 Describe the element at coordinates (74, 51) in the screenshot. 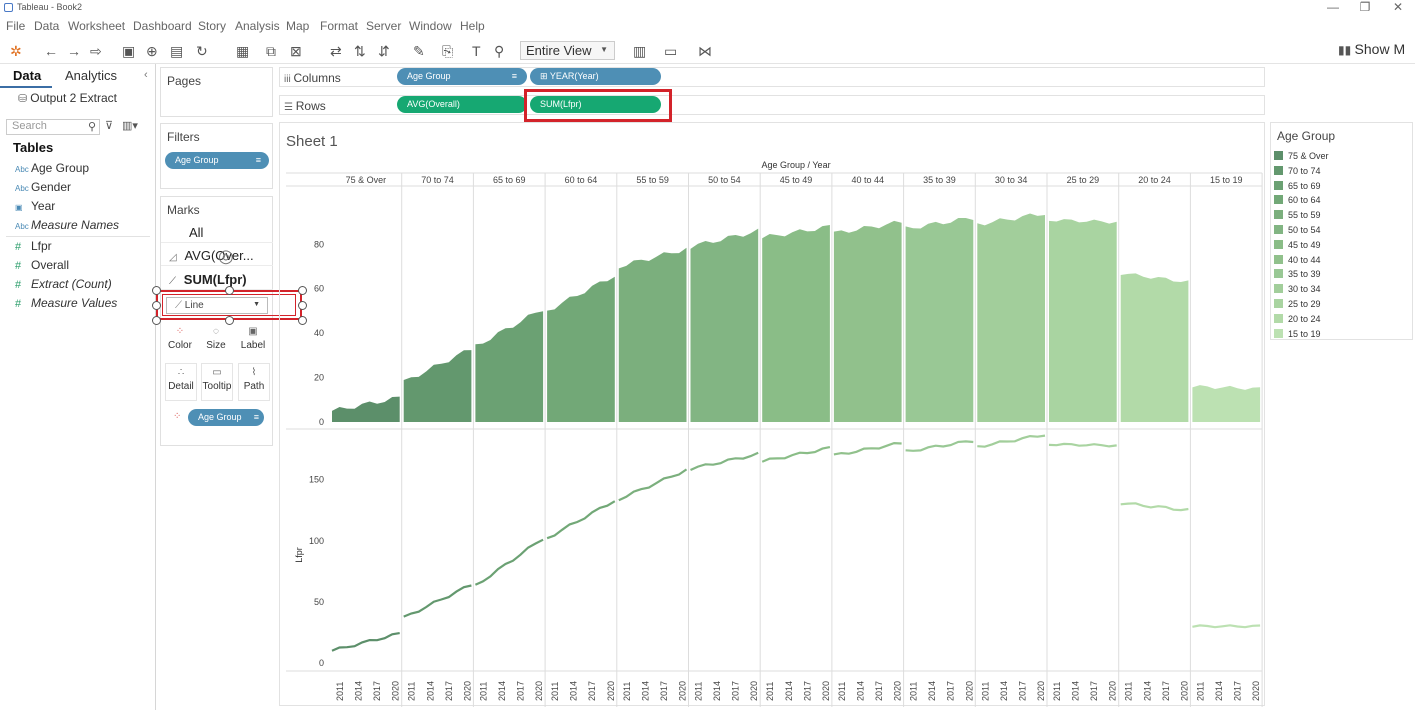

I see `redo-icon: →` at that location.